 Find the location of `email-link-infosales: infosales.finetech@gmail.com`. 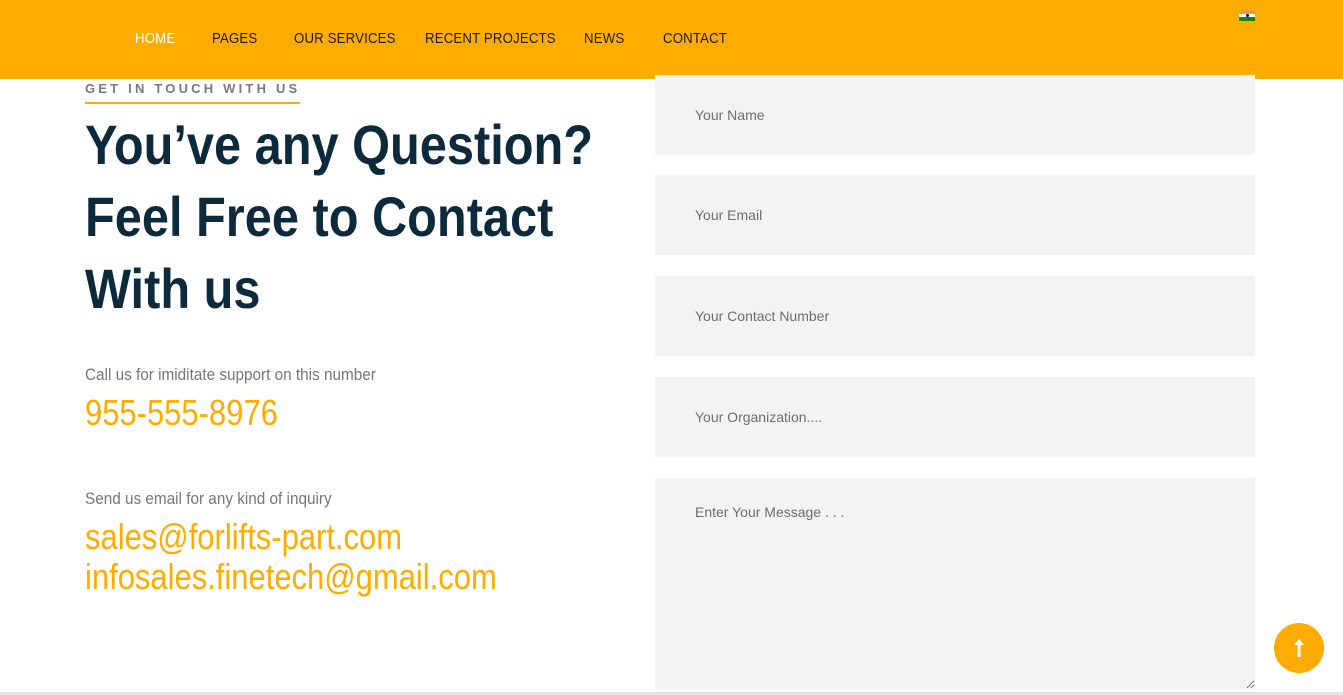

email-link-infosales: infosales.finetech@gmail.com is located at coordinates (291, 577).